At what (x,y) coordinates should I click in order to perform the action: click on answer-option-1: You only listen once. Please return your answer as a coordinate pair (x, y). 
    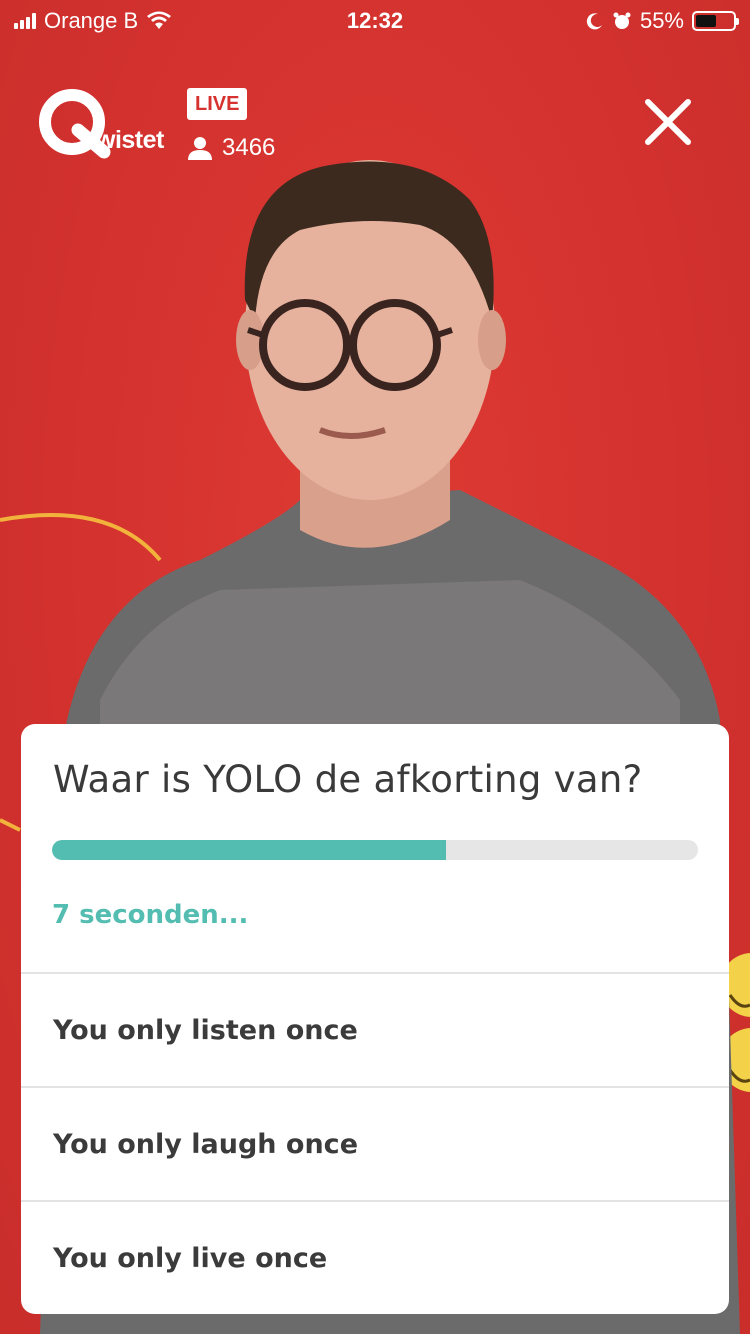
    Looking at the image, I should click on (375, 1029).